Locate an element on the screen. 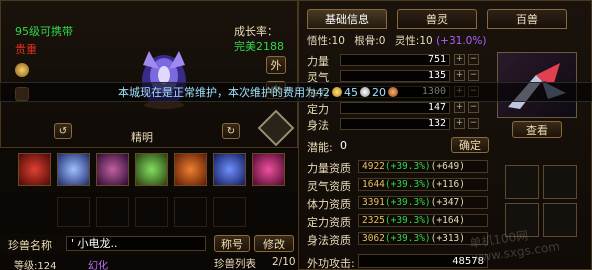 The height and width of the screenshot is (270, 592). lingxing-value: 灵性:10 is located at coordinates (413, 41).